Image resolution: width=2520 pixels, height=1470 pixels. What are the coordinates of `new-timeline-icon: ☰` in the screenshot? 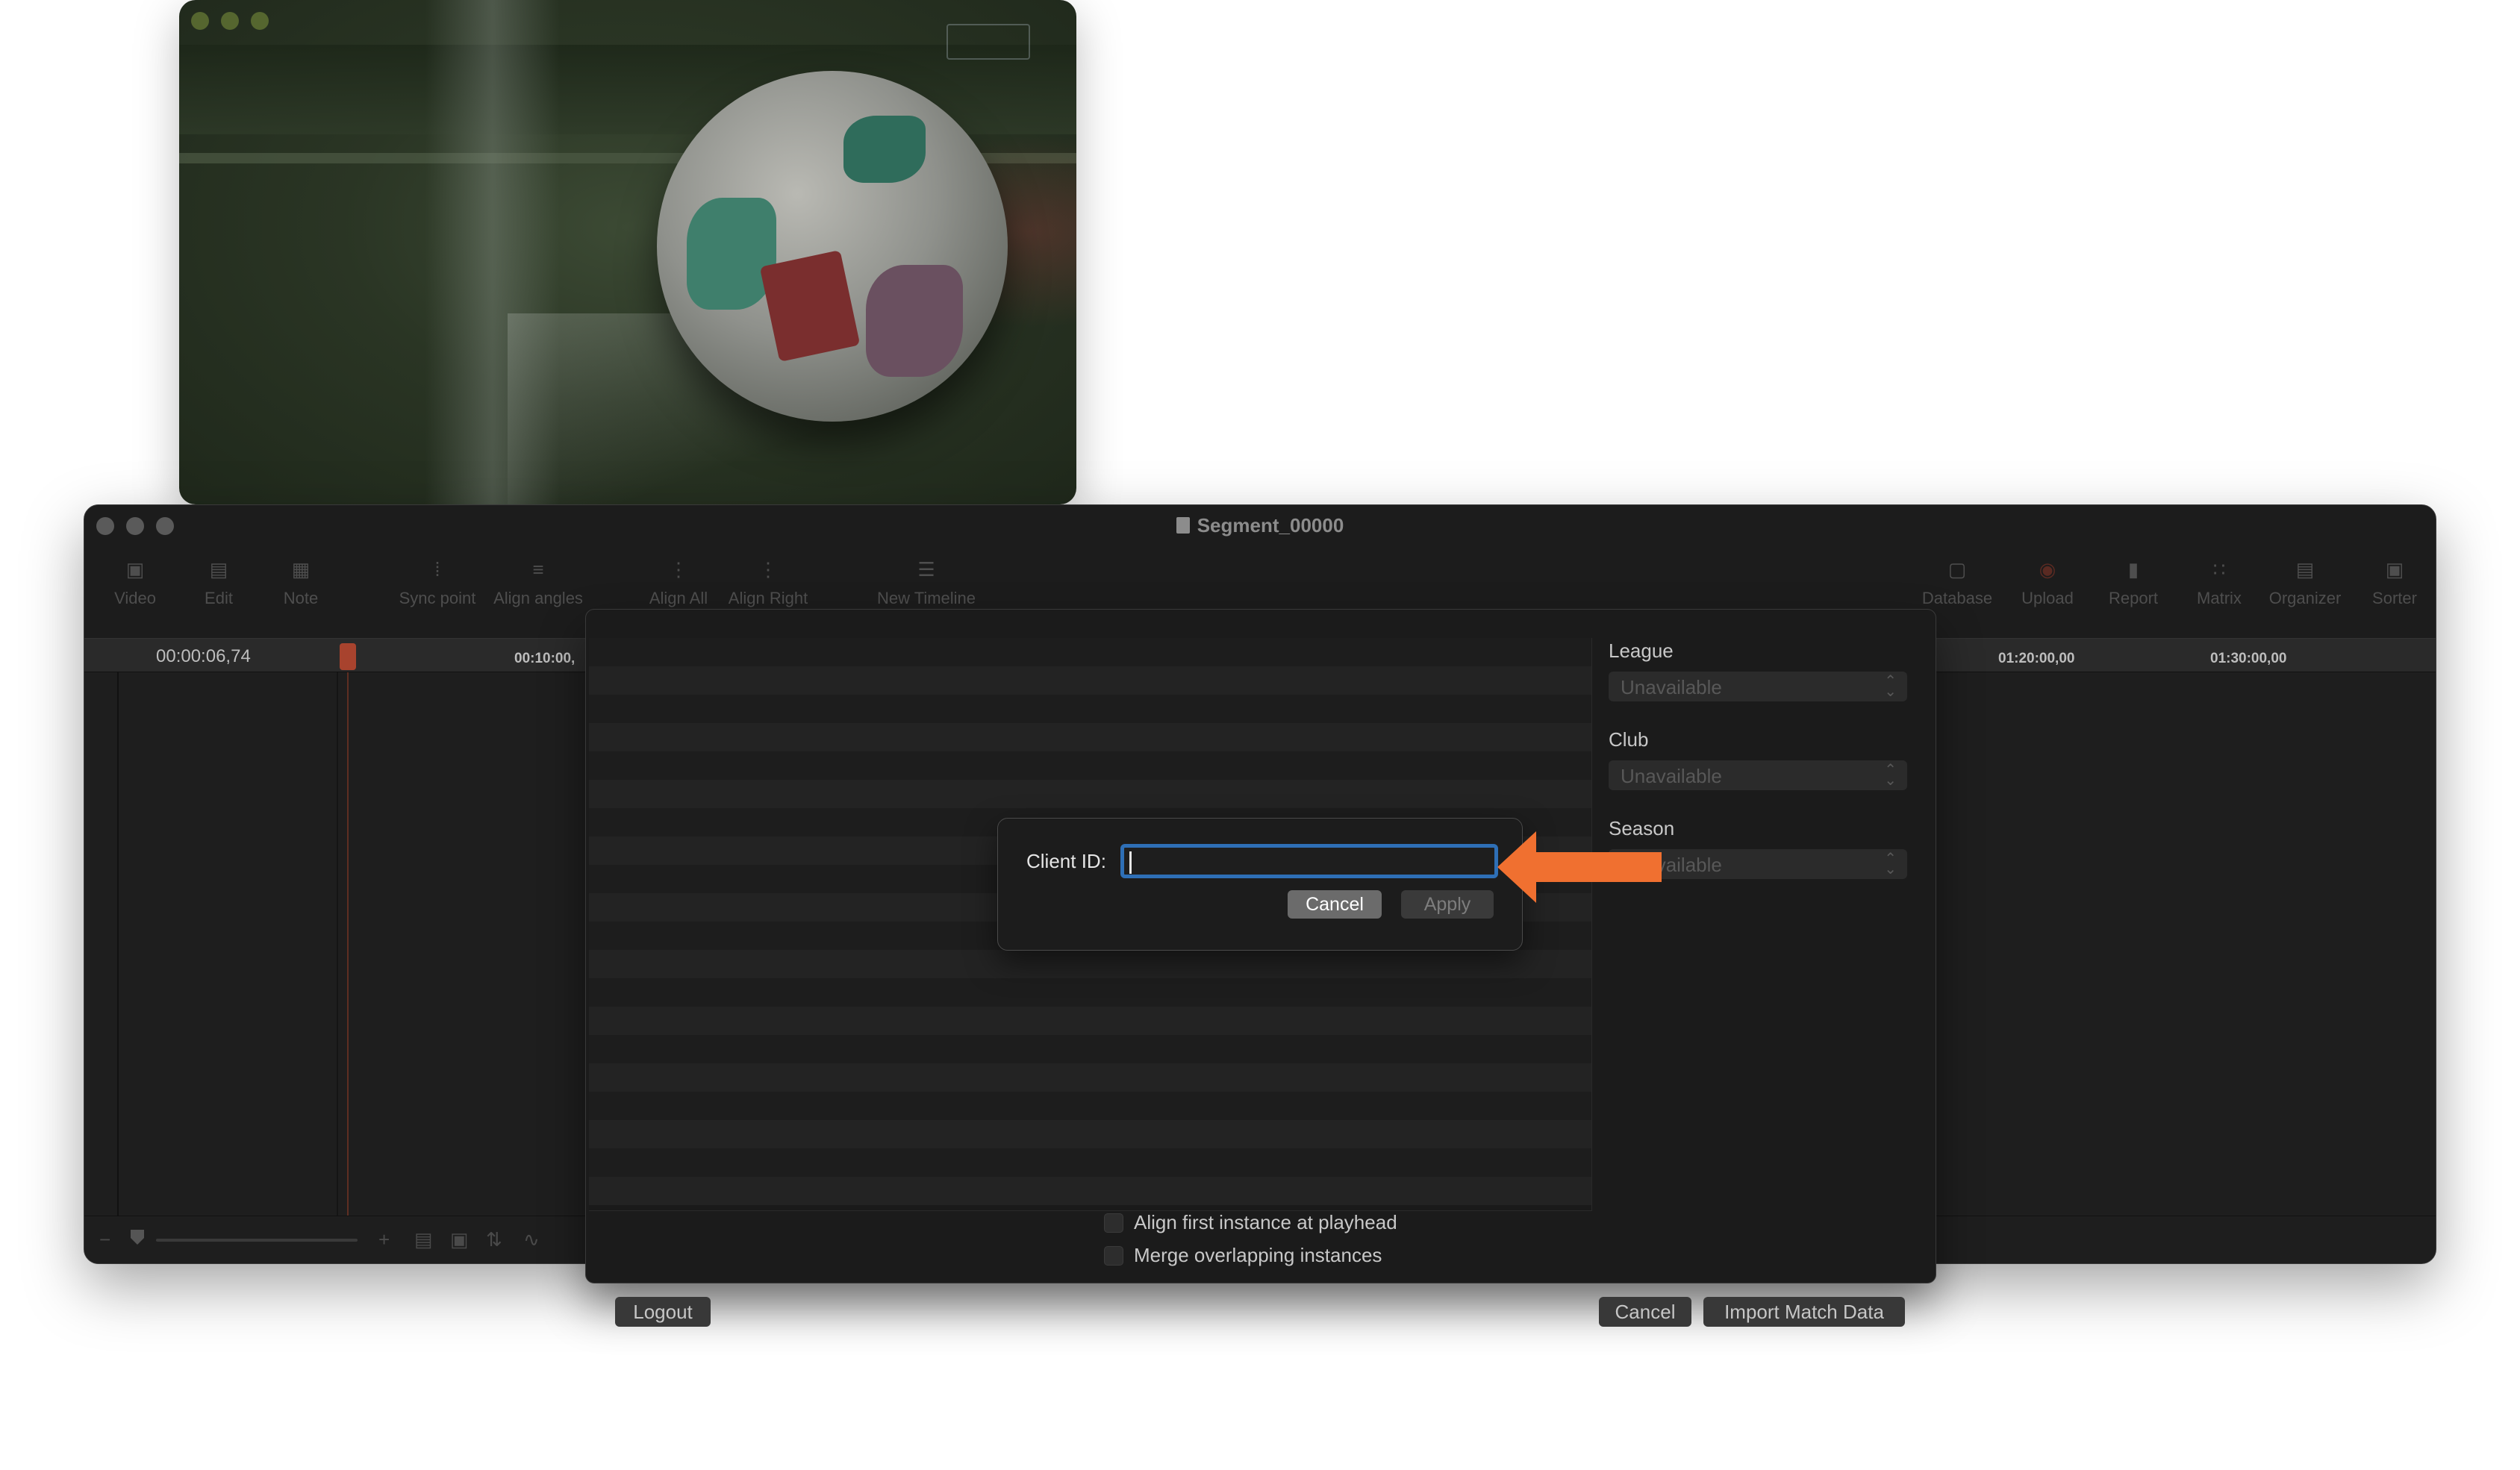 It's located at (926, 569).